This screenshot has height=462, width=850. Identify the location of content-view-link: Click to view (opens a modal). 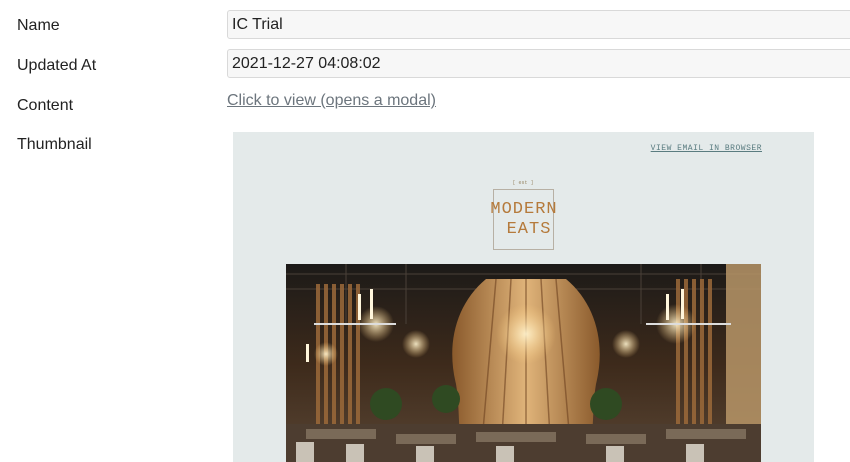
(331, 101).